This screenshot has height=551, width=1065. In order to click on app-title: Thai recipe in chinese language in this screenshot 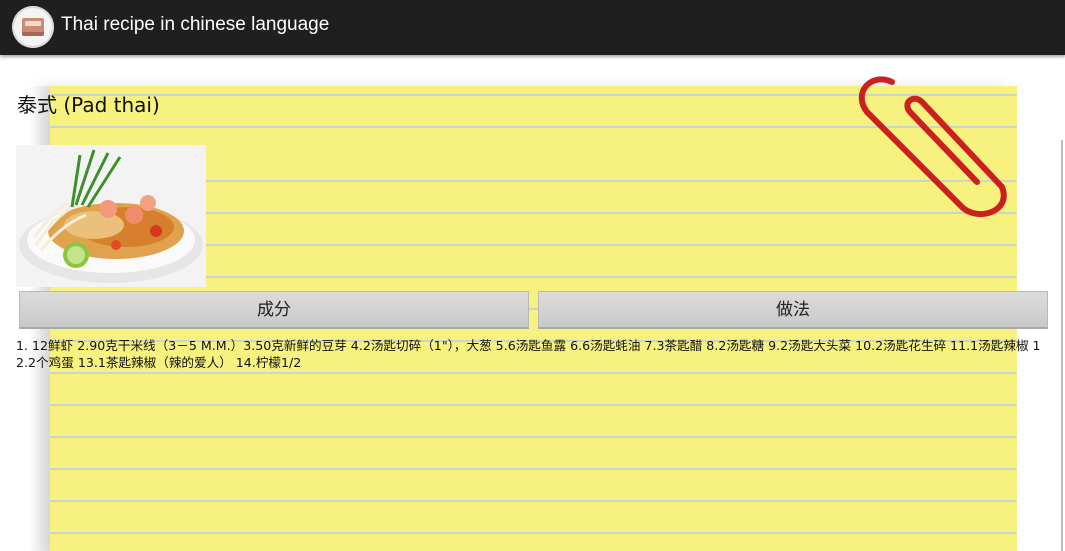, I will do `click(195, 24)`.